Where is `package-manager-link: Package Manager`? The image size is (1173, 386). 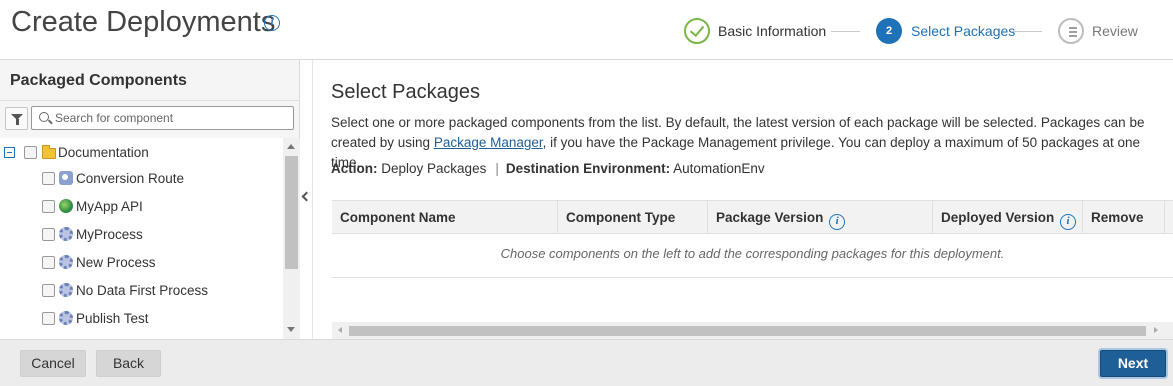 package-manager-link: Package Manager is located at coordinates (488, 142).